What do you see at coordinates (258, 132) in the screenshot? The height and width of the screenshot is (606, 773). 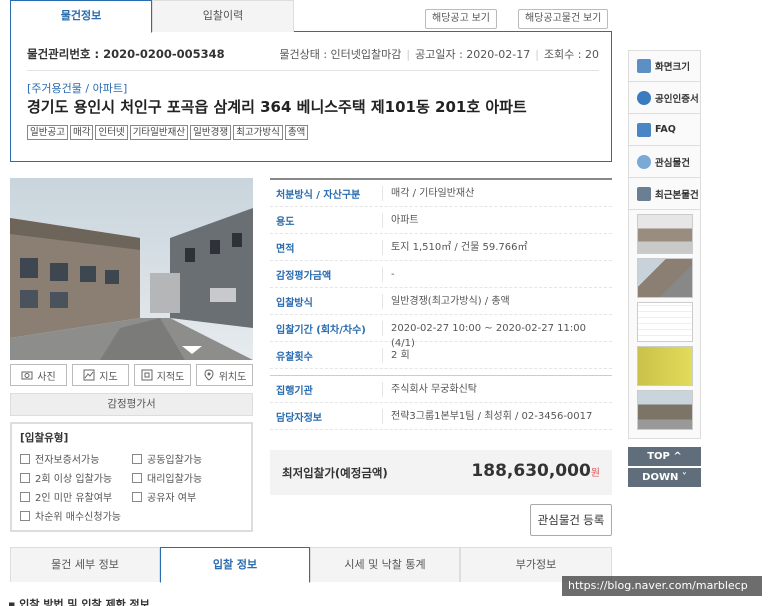 I see `tag: 최고가방식` at bounding box center [258, 132].